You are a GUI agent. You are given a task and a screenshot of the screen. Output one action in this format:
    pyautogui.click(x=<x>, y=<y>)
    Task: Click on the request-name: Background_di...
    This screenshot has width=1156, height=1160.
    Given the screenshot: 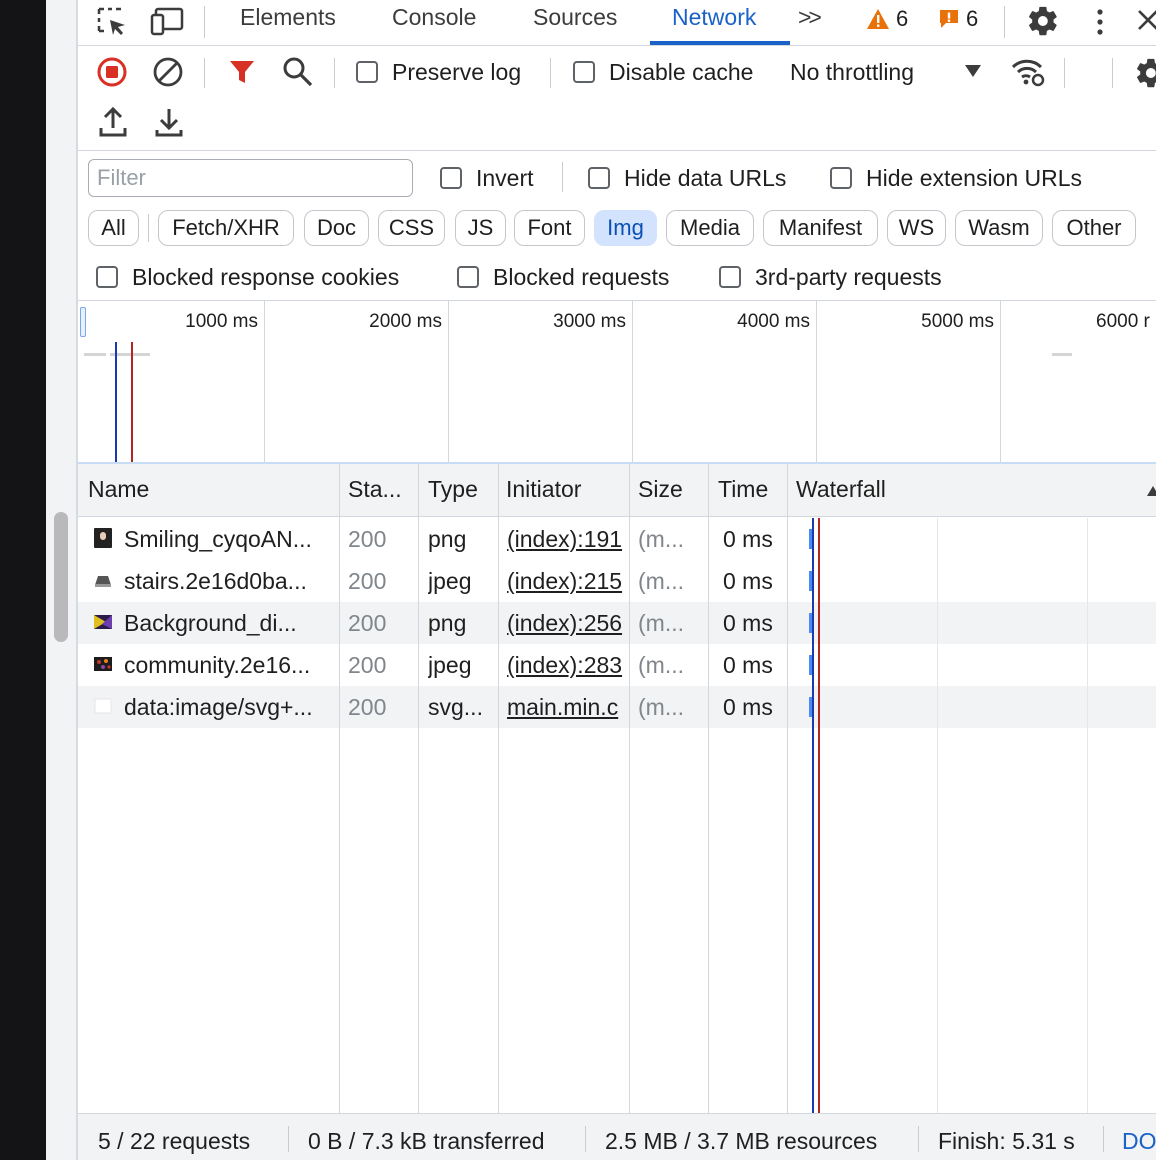 What is the action you would take?
    pyautogui.click(x=229, y=623)
    